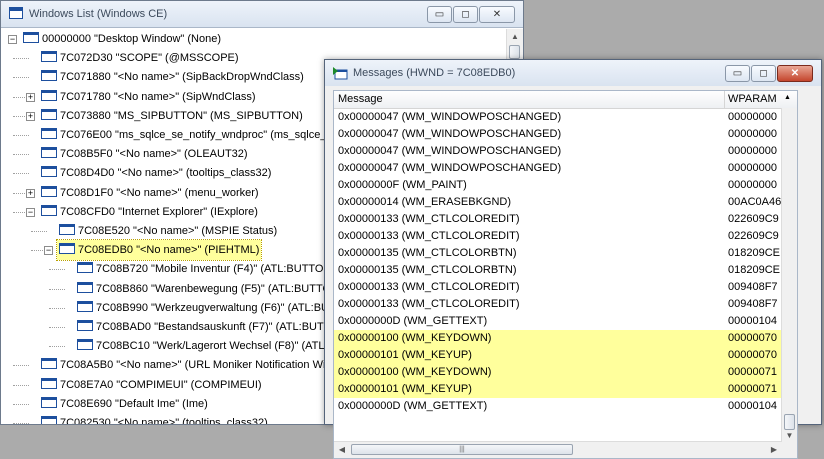 The image size is (824, 459). Describe the element at coordinates (144, 154) in the screenshot. I see `tree-node-label-wrap: 7C08B5F0 "<No name>" (OLEAUT32)` at that location.